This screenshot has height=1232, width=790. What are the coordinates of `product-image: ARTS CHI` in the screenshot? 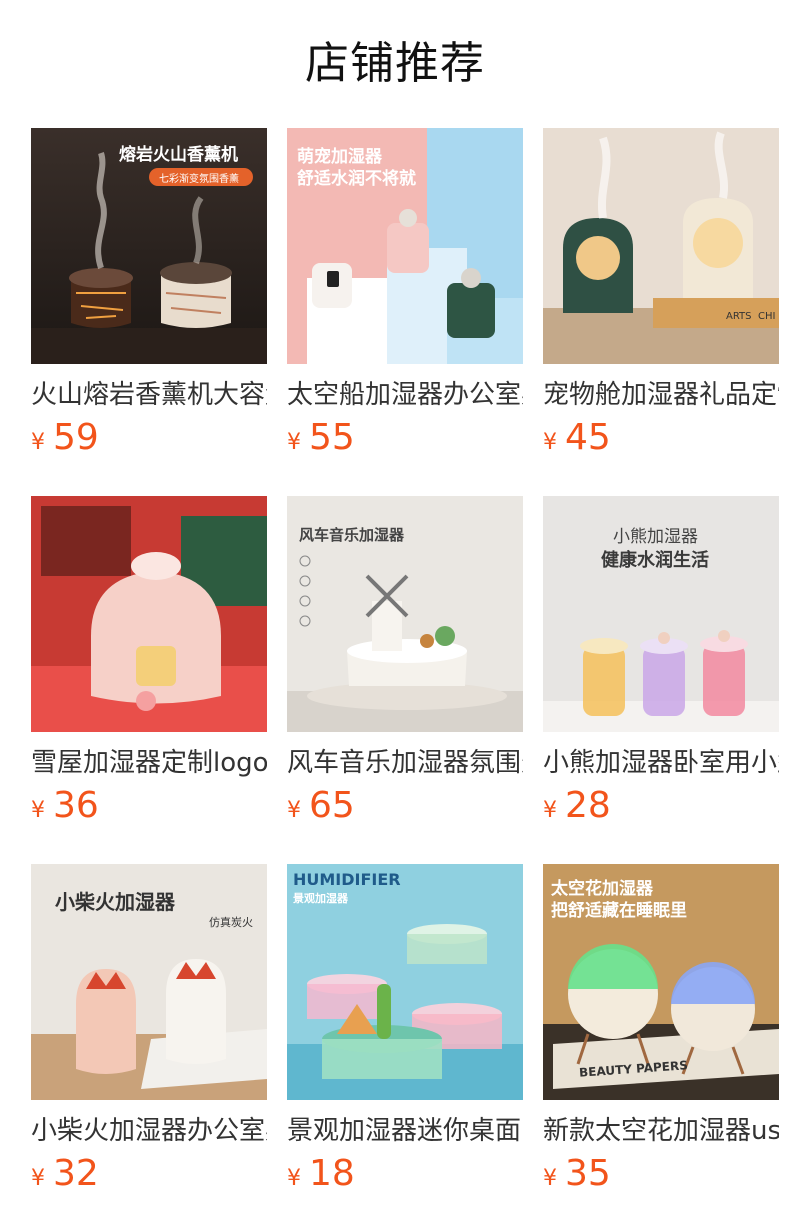 It's located at (661, 246).